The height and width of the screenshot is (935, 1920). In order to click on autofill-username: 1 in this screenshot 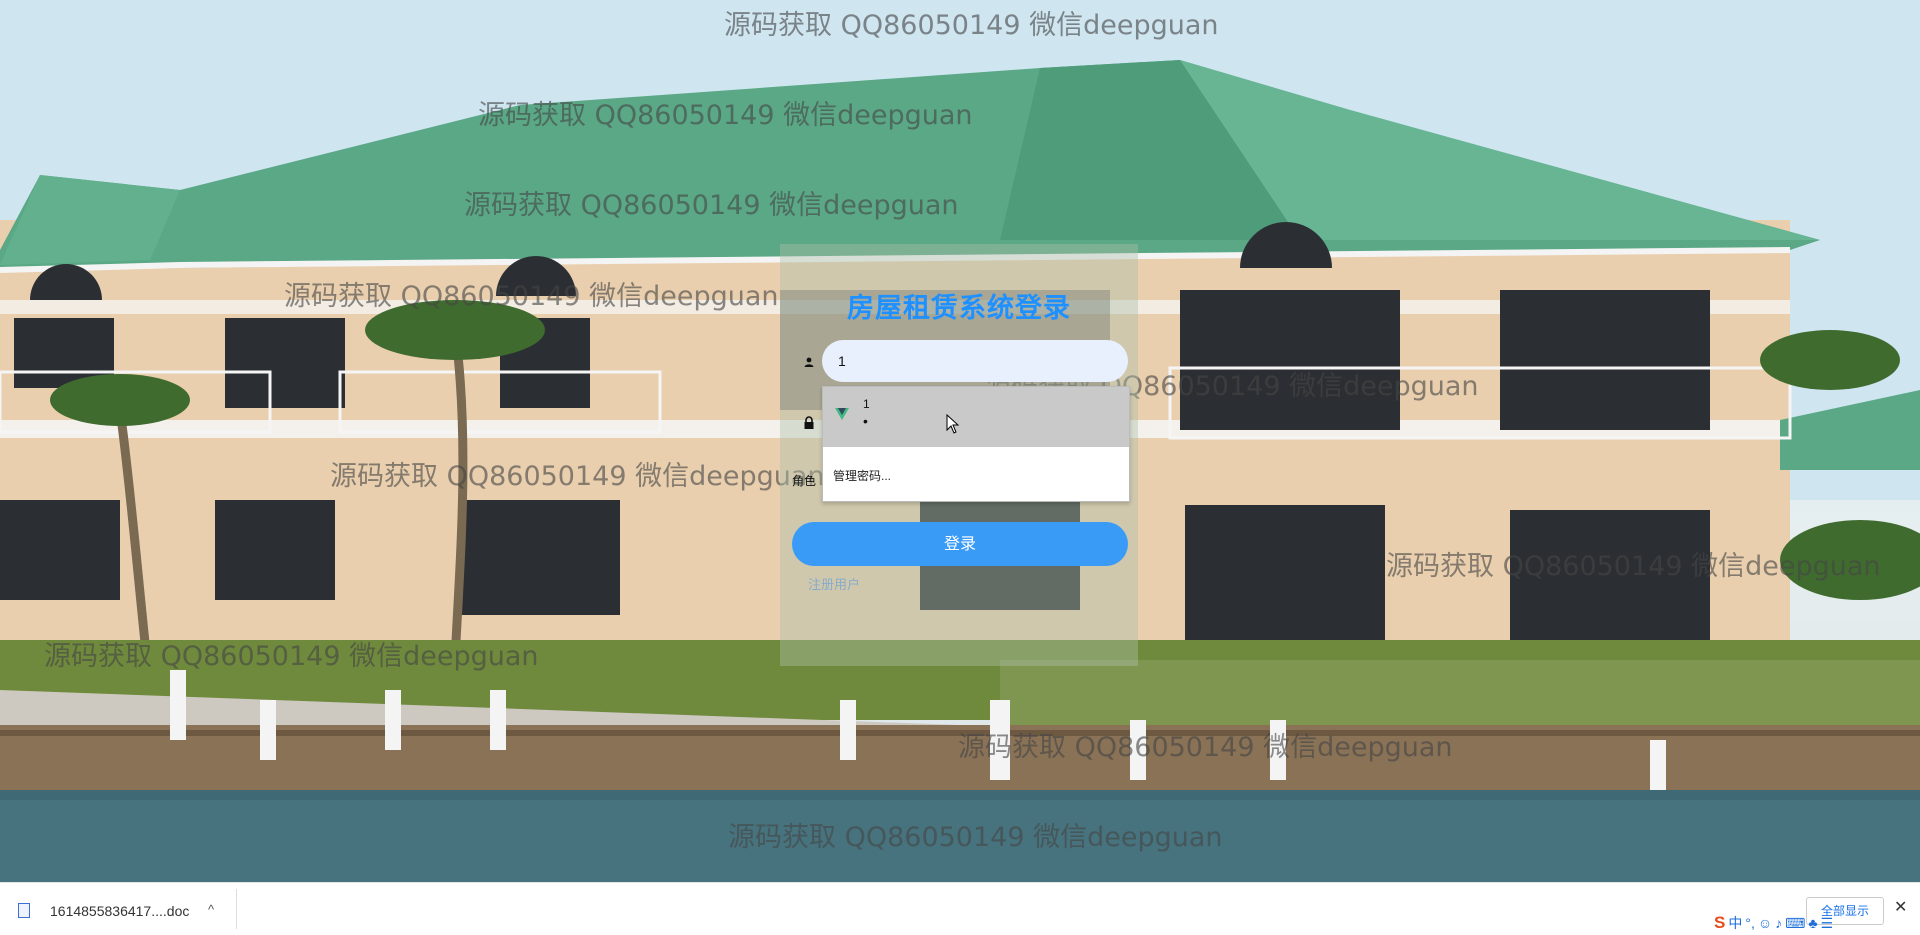, I will do `click(866, 404)`.